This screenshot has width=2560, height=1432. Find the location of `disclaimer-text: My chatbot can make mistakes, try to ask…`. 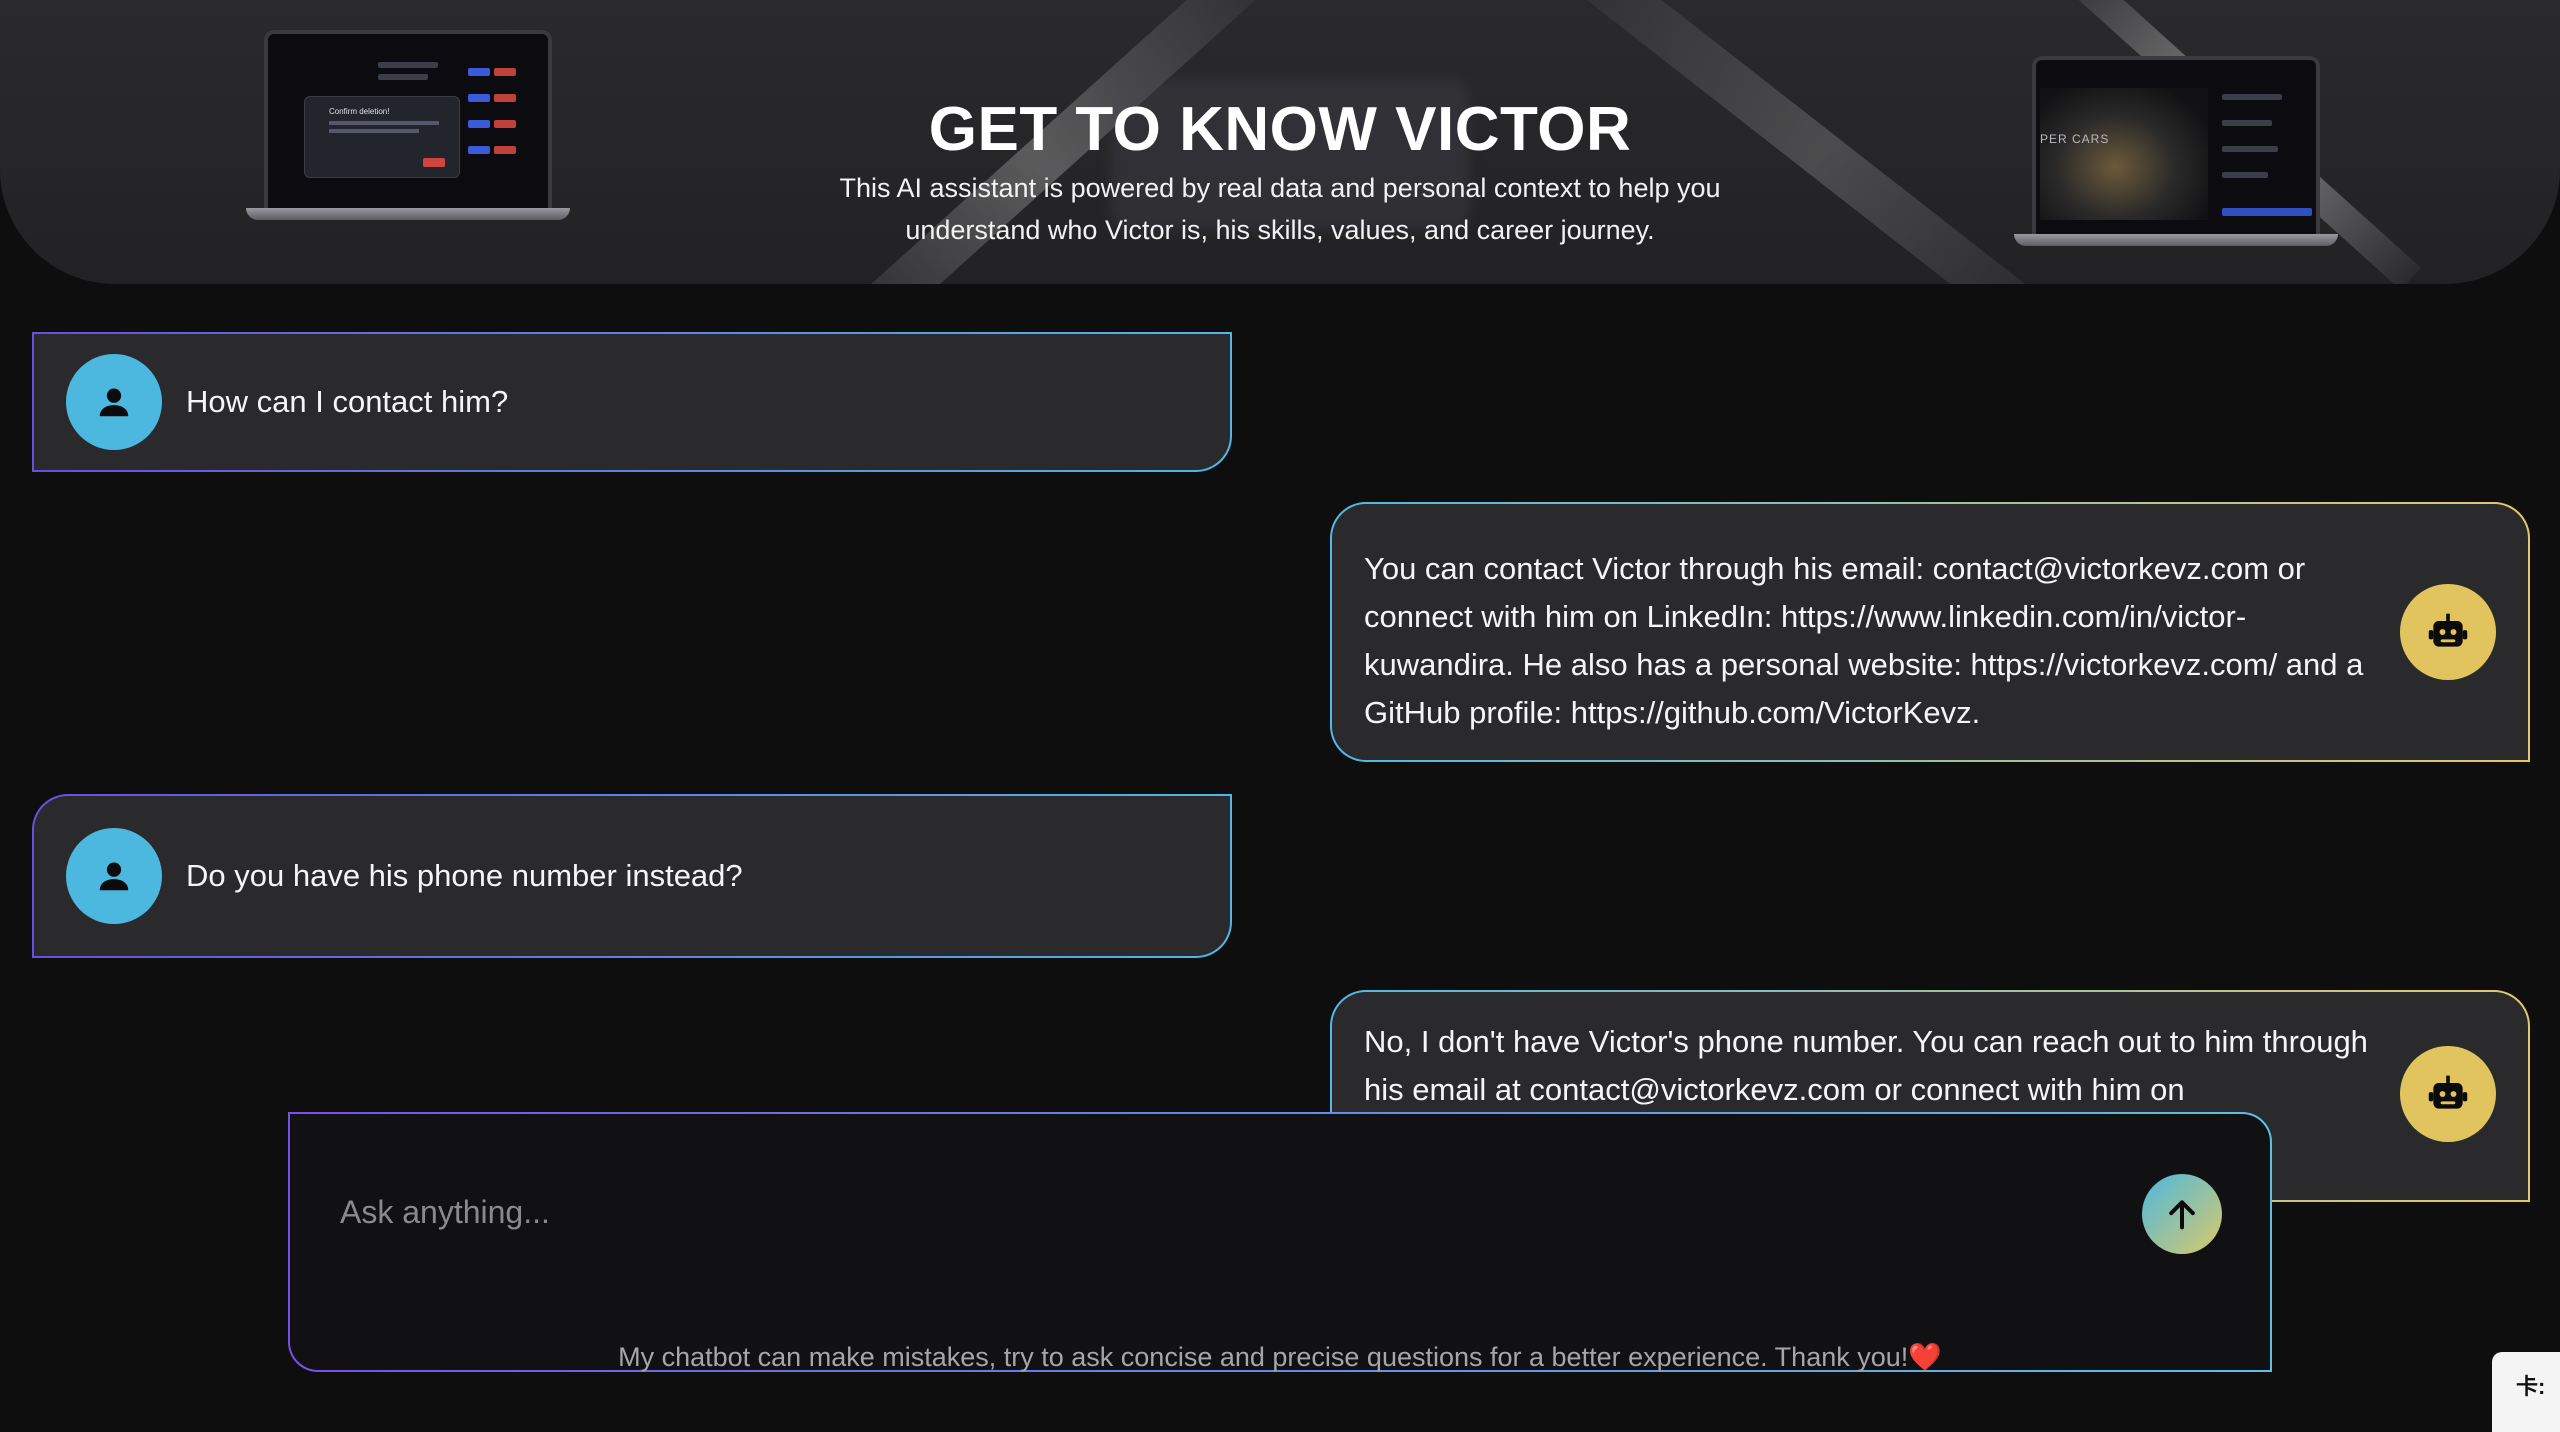

disclaimer-text: My chatbot can make mistakes, try to ask… is located at coordinates (1280, 1357).